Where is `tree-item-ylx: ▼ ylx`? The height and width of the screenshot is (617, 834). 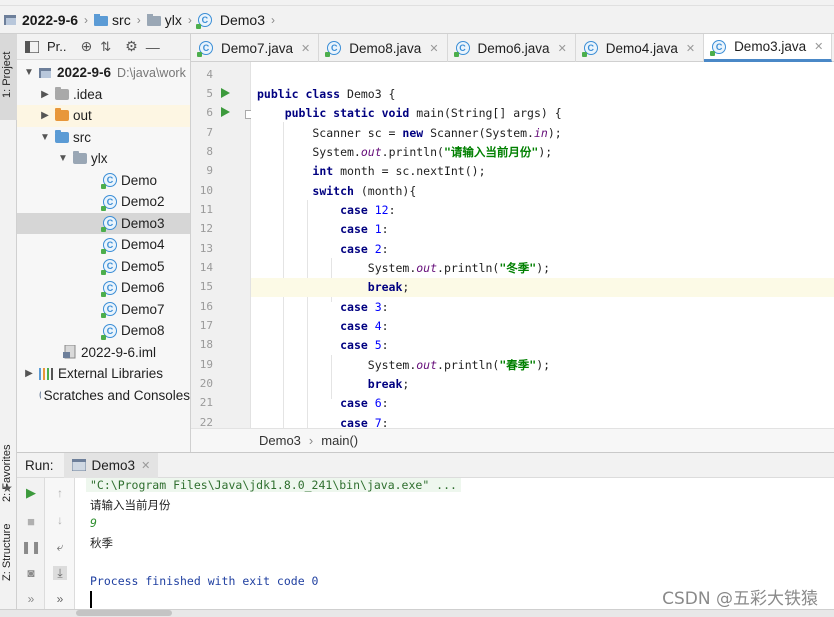
tree-item-ylx: ▼ ylx is located at coordinates (103, 159).